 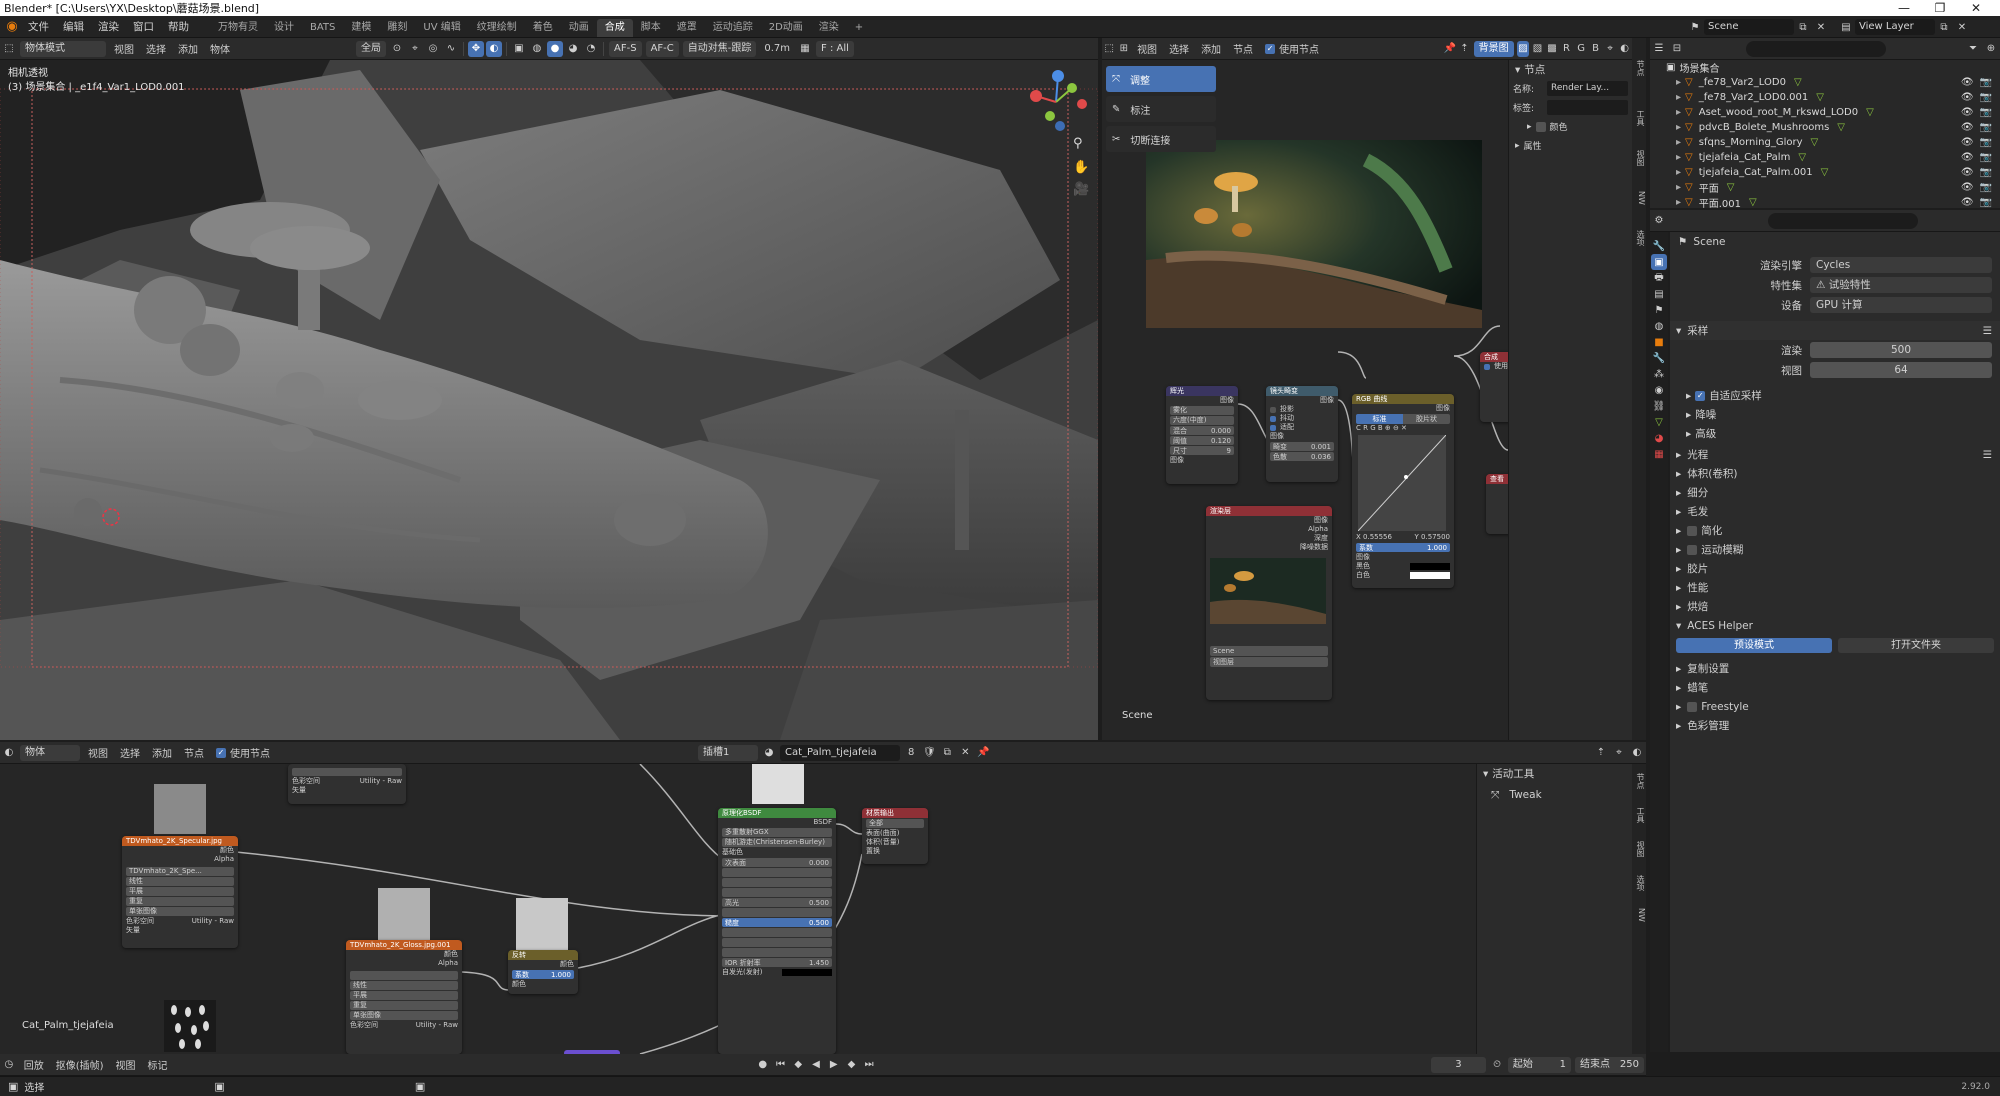 I want to click on motion-blur-section: ▸ 运动模糊, so click(x=1835, y=549).